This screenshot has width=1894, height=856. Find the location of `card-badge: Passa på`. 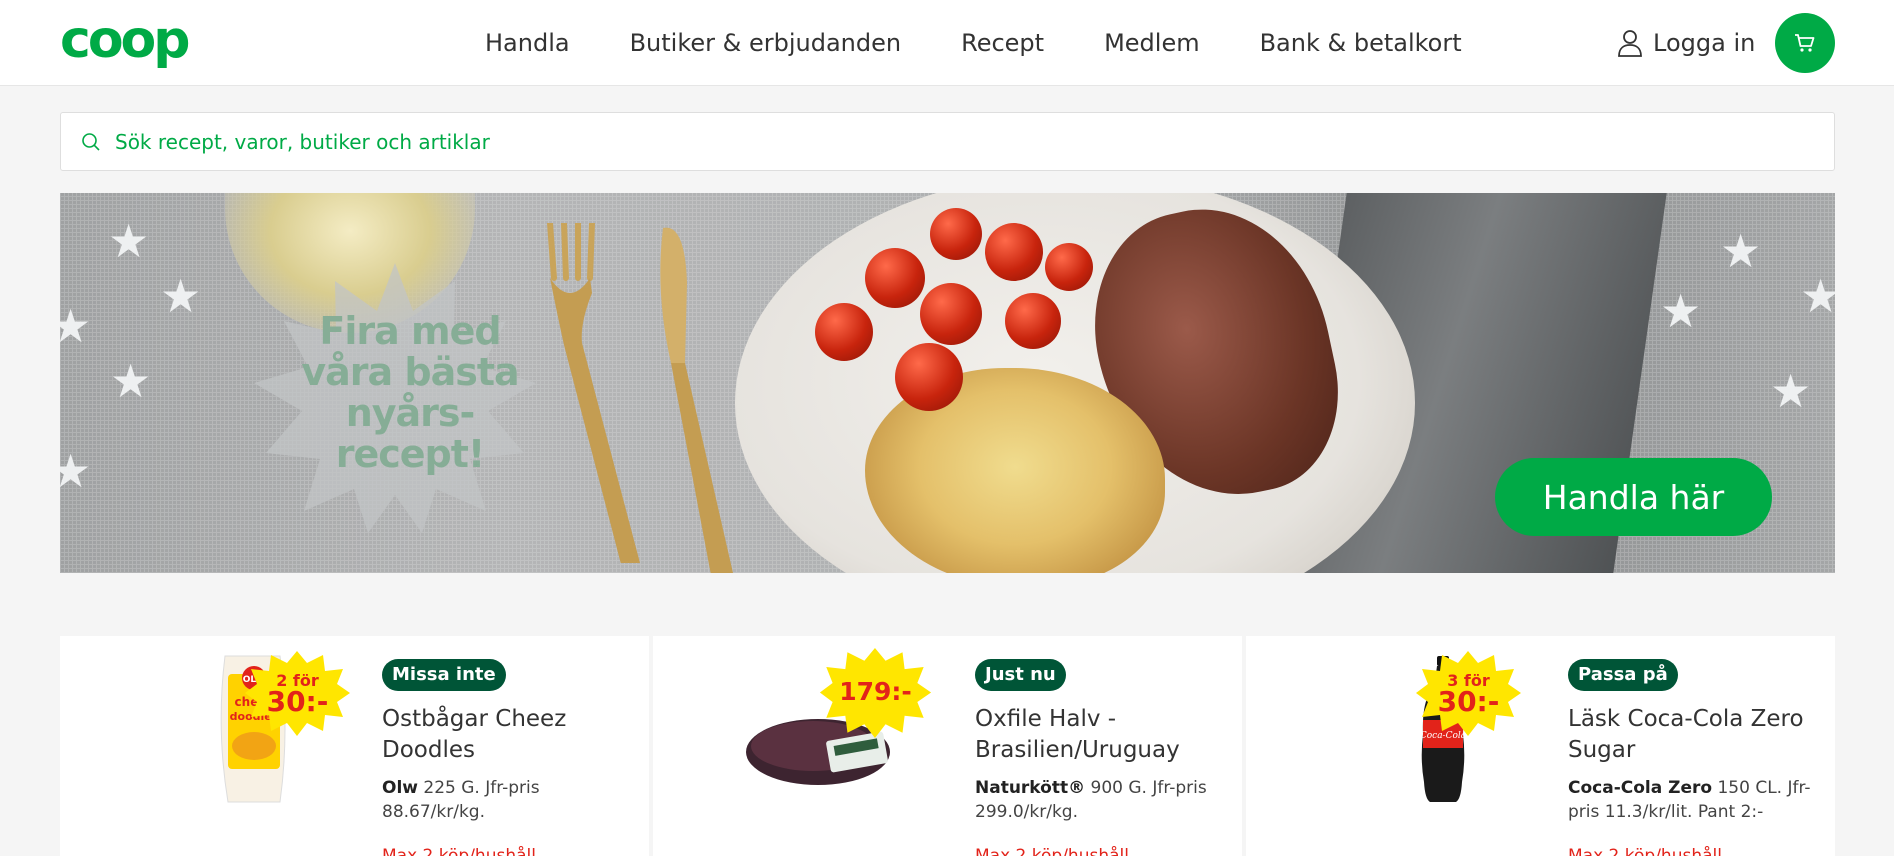

card-badge: Passa på is located at coordinates (1623, 675).